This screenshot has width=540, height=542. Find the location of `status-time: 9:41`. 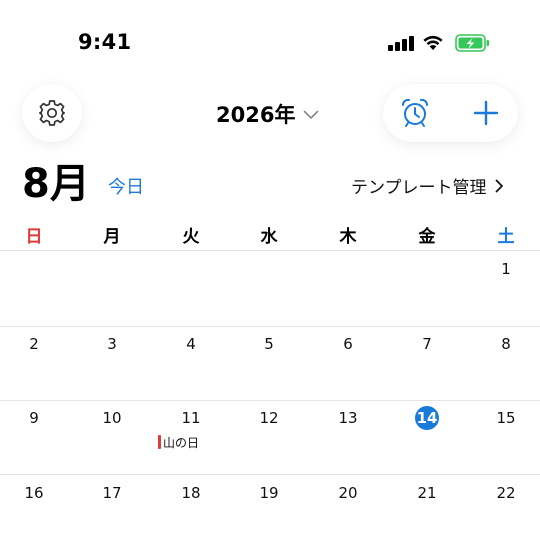

status-time: 9:41 is located at coordinates (105, 42).